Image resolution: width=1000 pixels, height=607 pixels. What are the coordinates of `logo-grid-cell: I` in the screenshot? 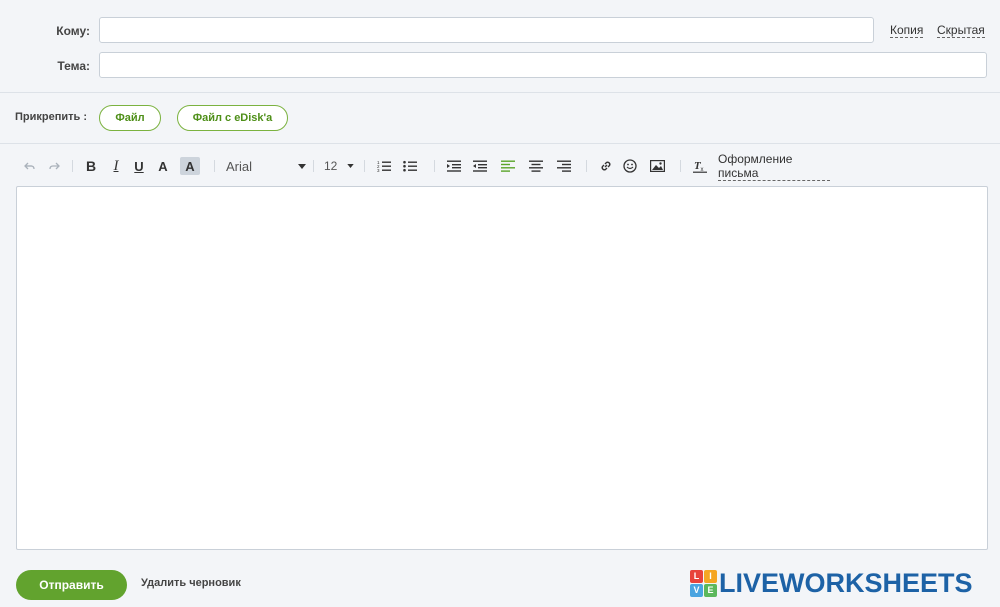 It's located at (710, 576).